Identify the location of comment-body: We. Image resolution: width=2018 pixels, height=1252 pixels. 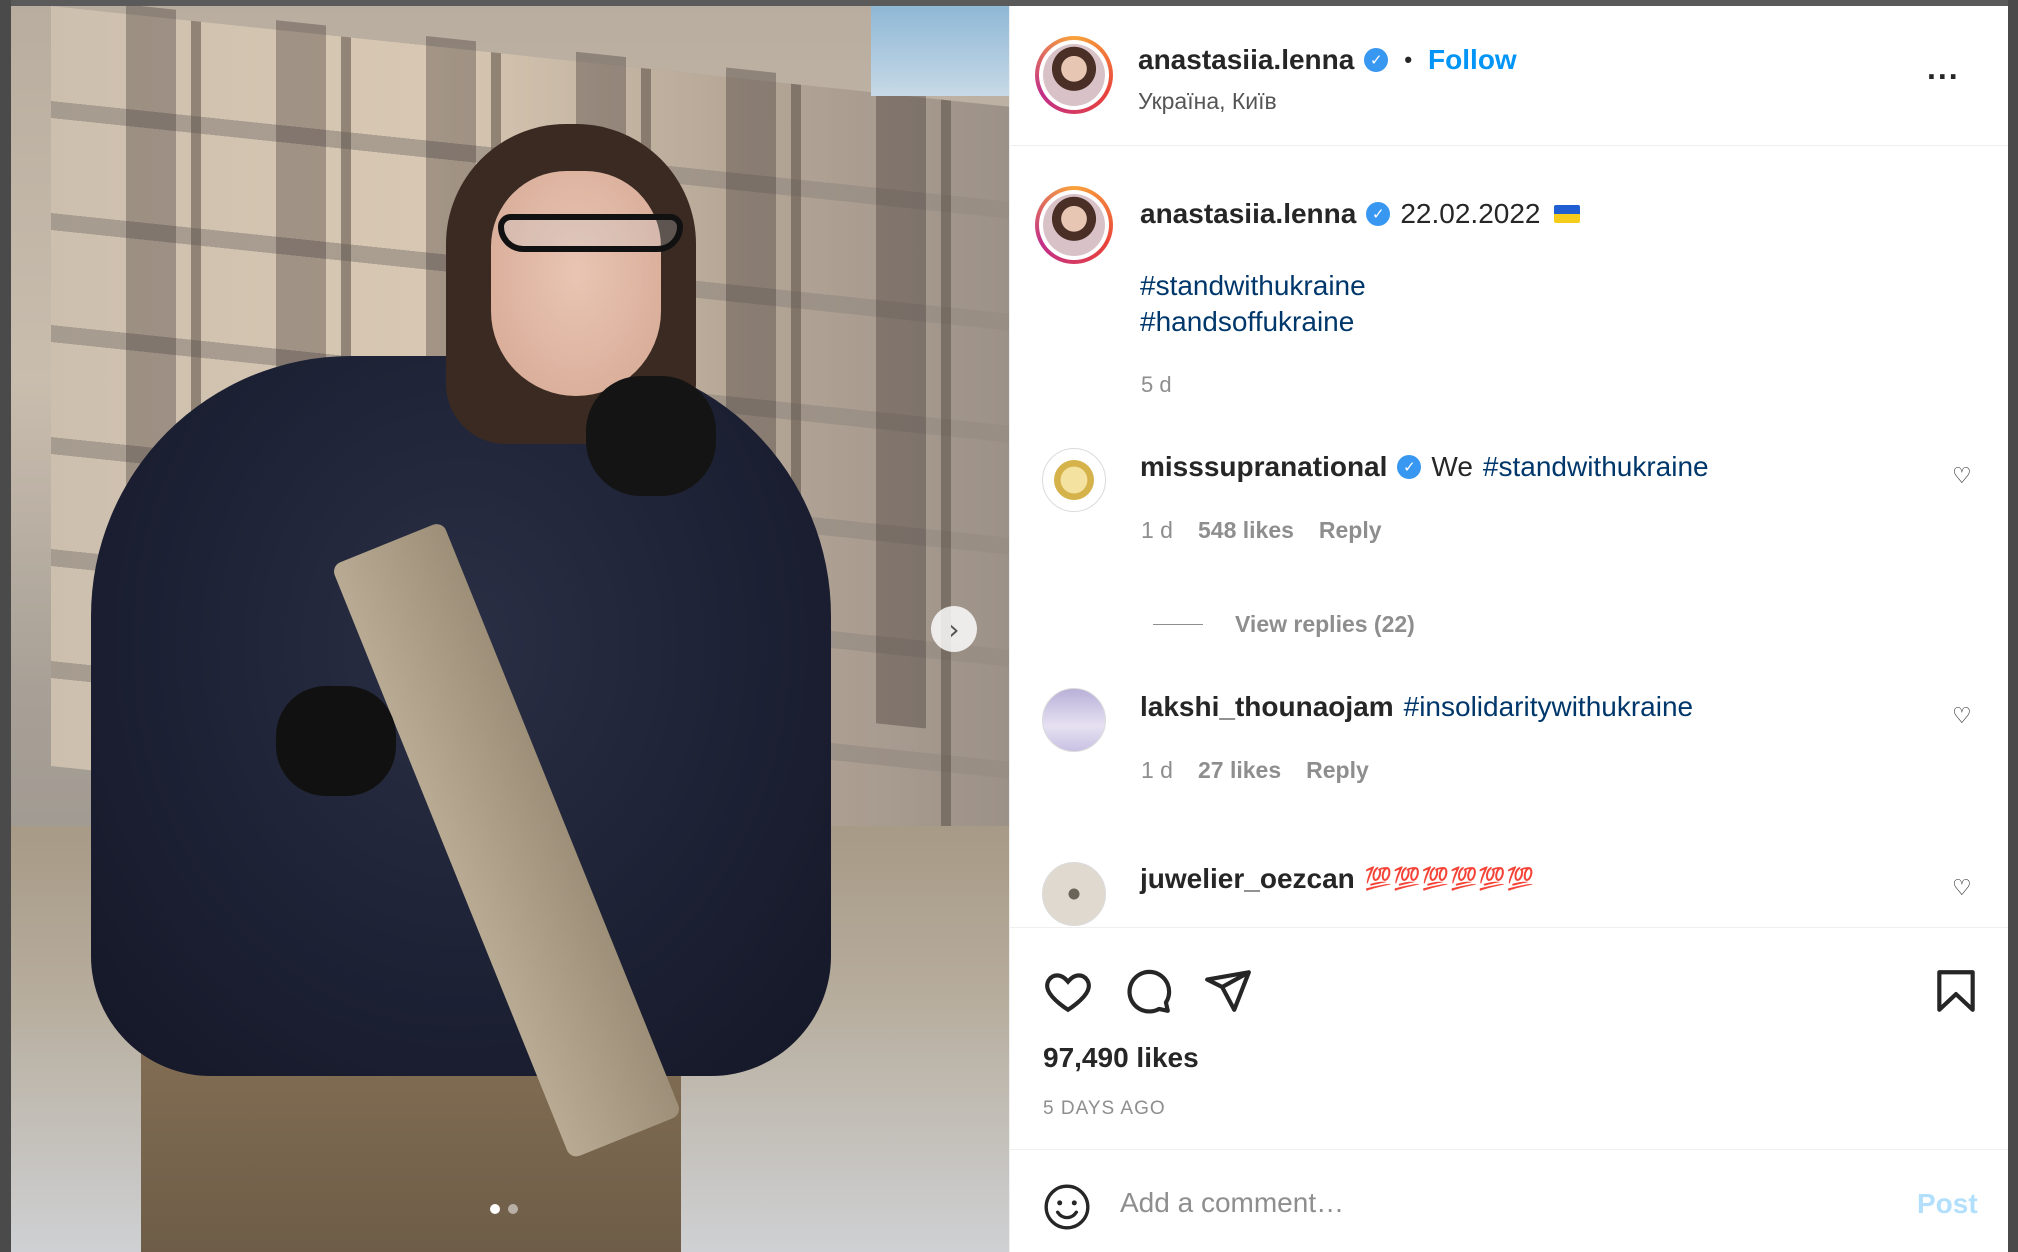
(1452, 466).